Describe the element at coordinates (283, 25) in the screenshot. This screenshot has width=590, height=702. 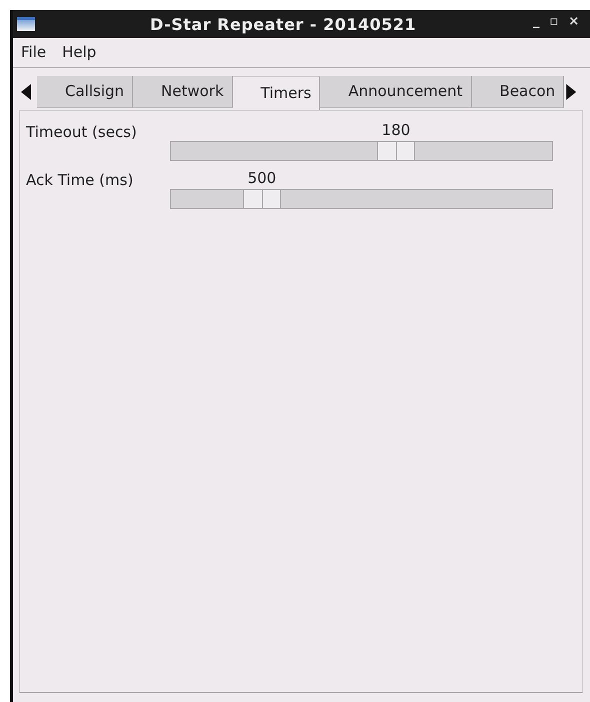
I see `window-title: D-Star Repeater - 20140521` at that location.